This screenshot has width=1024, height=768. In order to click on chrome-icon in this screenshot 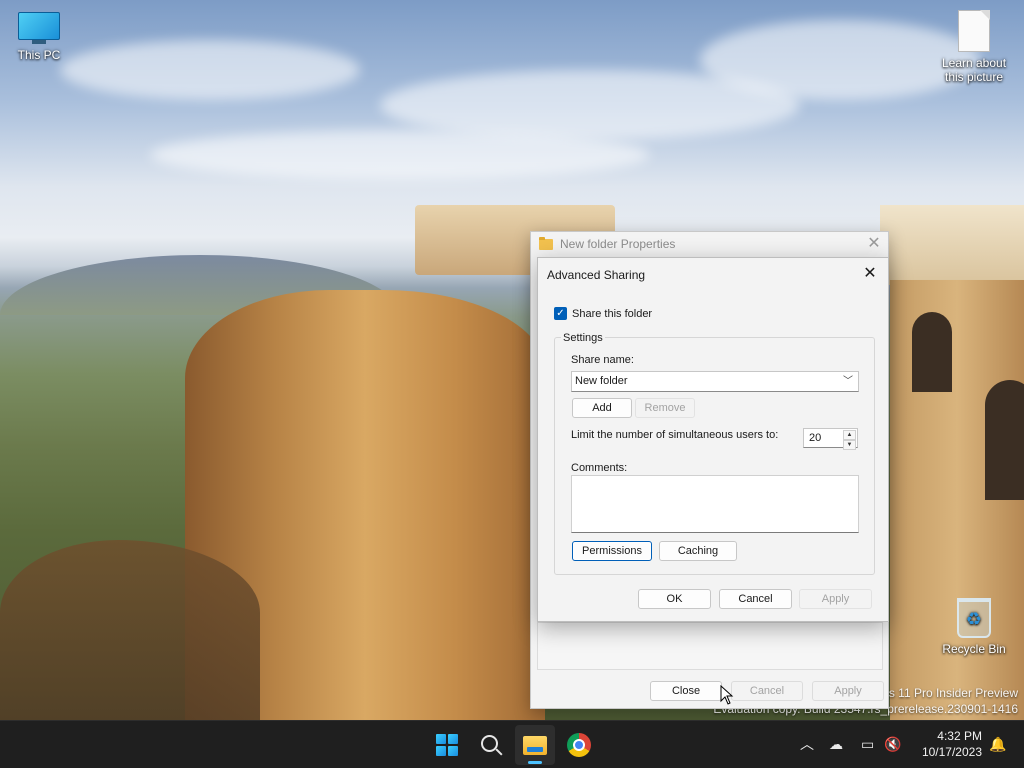, I will do `click(579, 745)`.